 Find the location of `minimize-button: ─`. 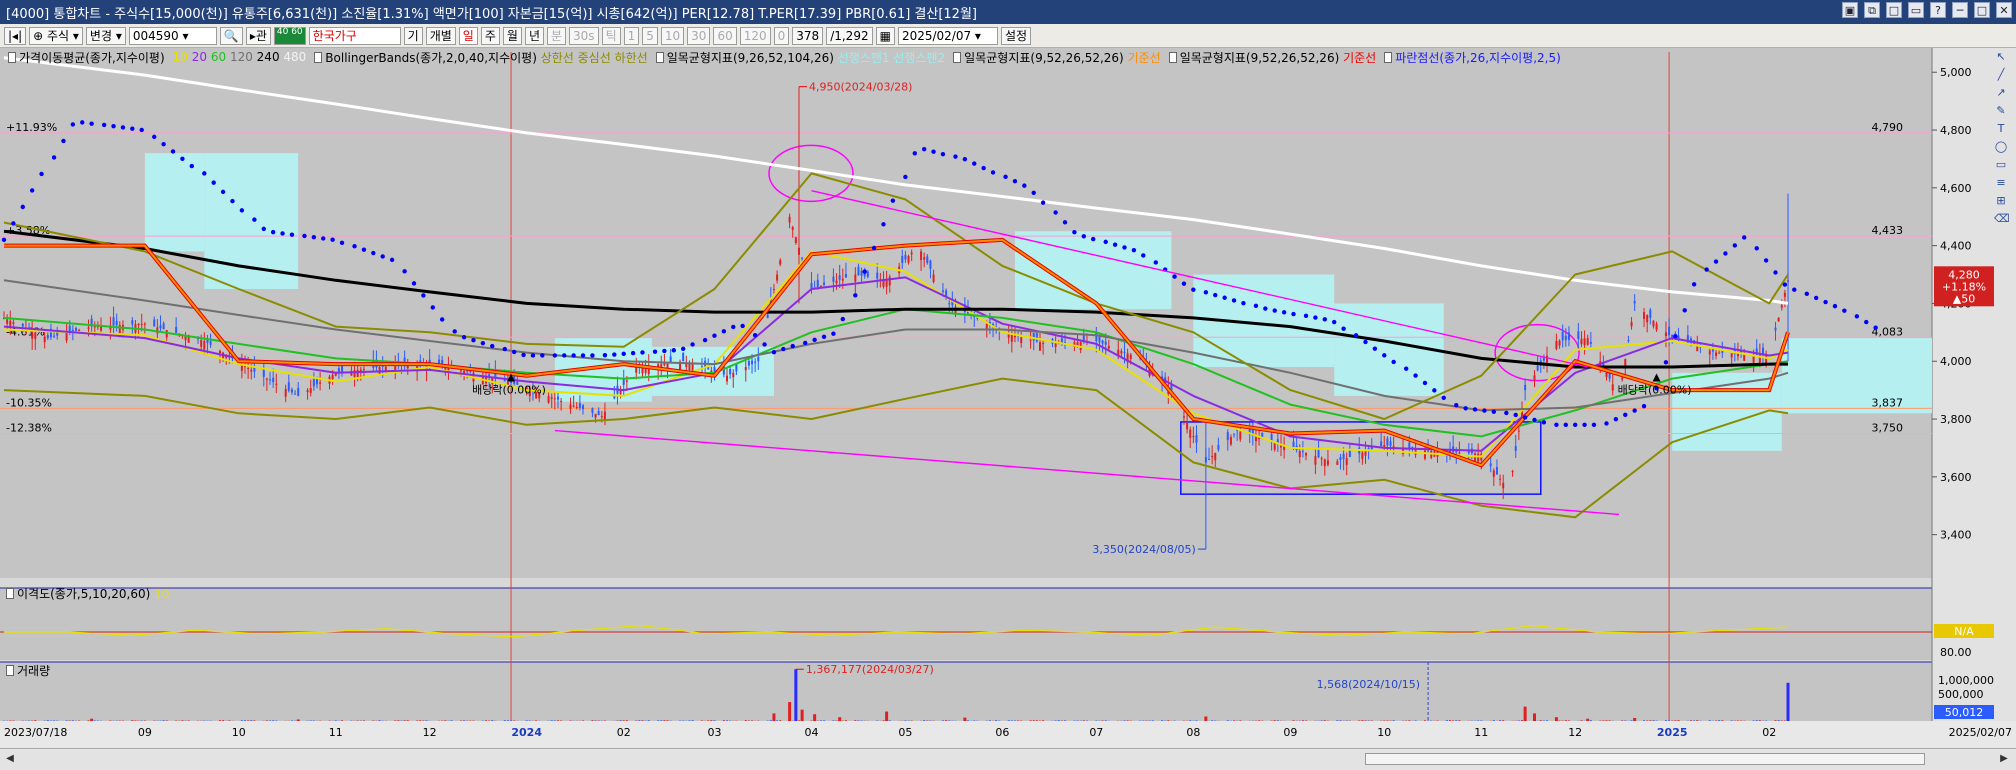

minimize-button: ─ is located at coordinates (1960, 10).